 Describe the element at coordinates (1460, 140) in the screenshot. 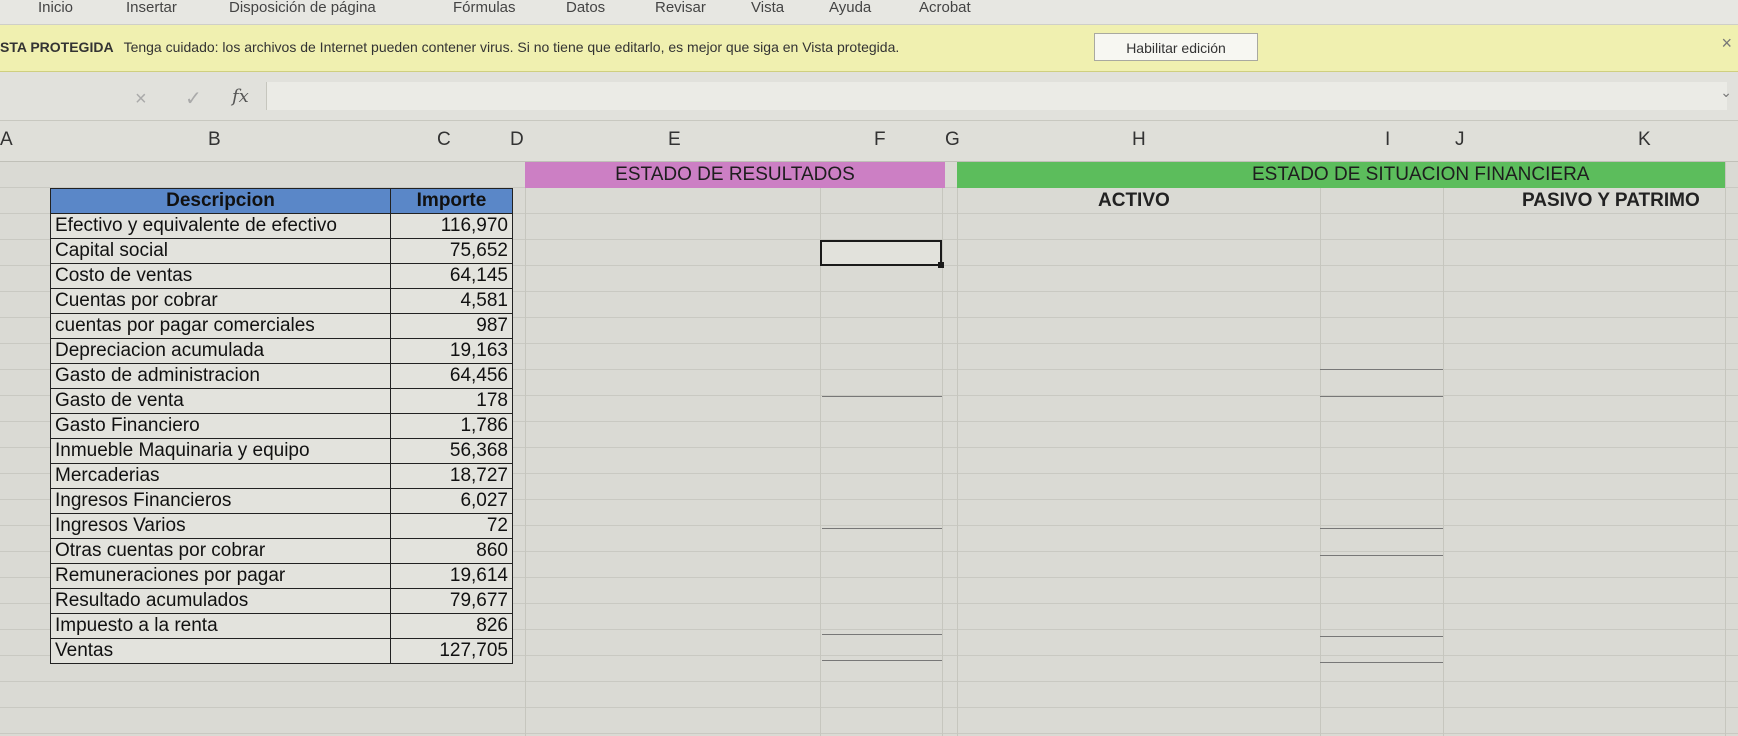

I see `col-header-j: J` at that location.